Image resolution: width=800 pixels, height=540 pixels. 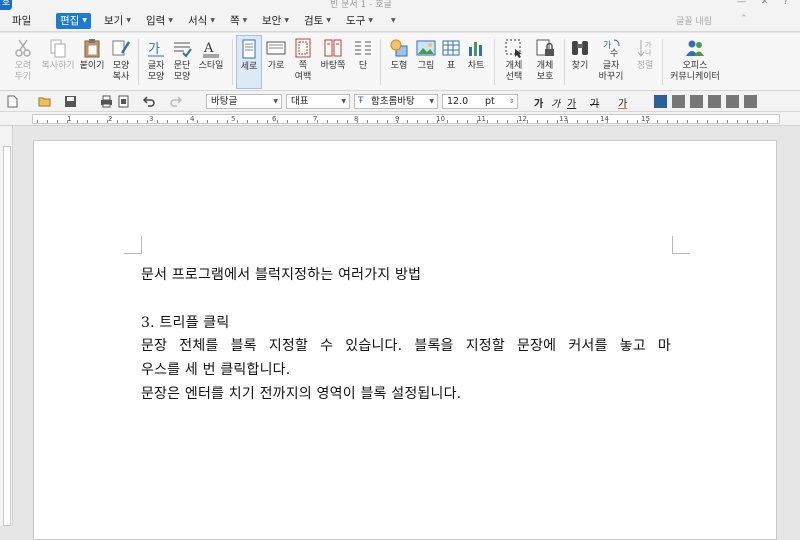 What do you see at coordinates (92, 48) in the screenshot?
I see `clipboard-icon` at bounding box center [92, 48].